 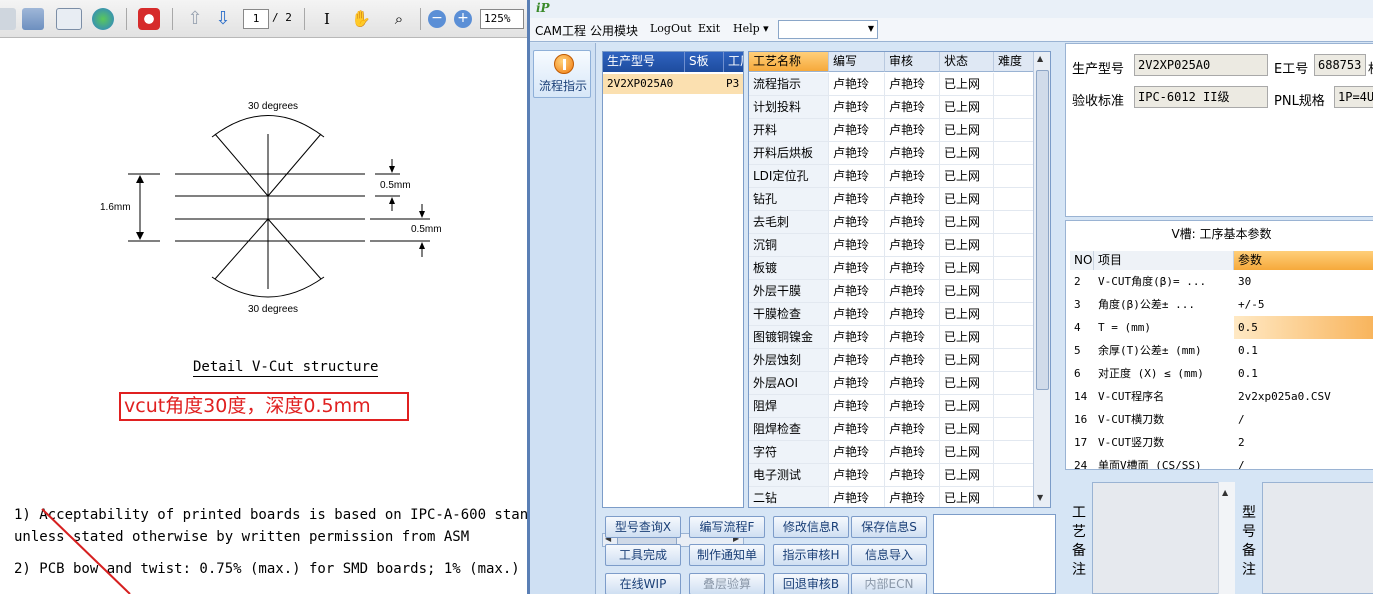 I want to click on model-cell, so click(x=704, y=84).